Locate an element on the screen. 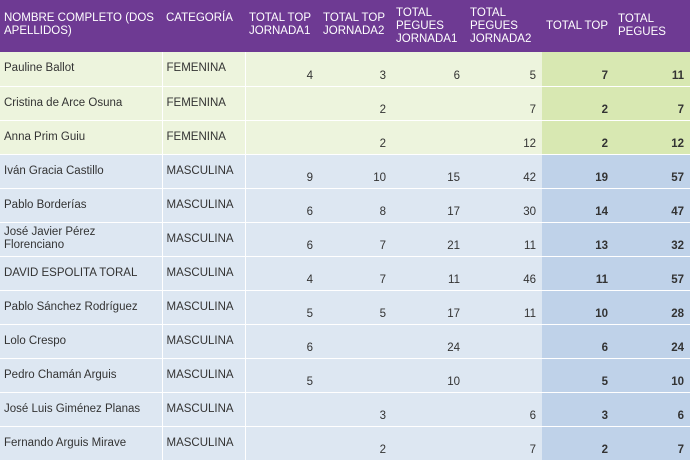 This screenshot has width=690, height=461. cell-total-top: 7 is located at coordinates (578, 69).